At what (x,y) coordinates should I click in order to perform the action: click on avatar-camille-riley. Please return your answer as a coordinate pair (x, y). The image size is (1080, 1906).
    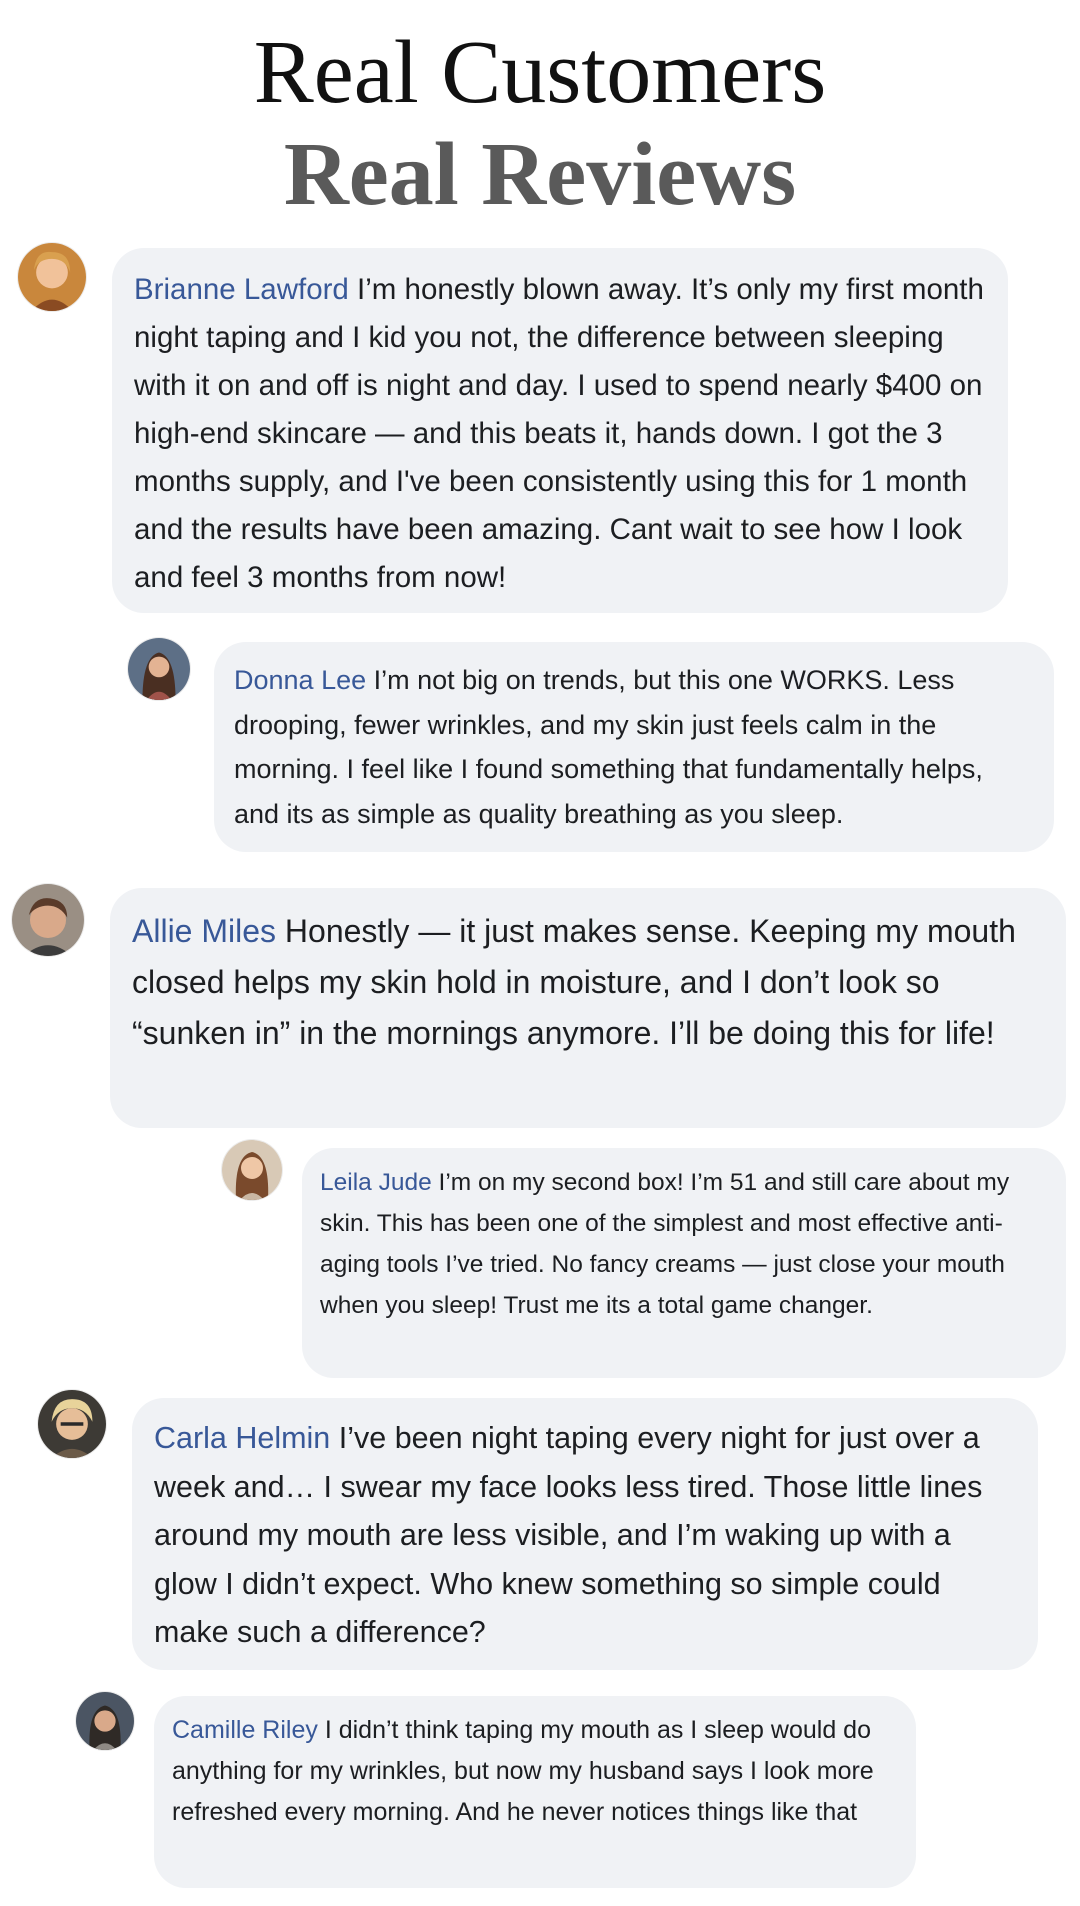
    Looking at the image, I should click on (105, 1721).